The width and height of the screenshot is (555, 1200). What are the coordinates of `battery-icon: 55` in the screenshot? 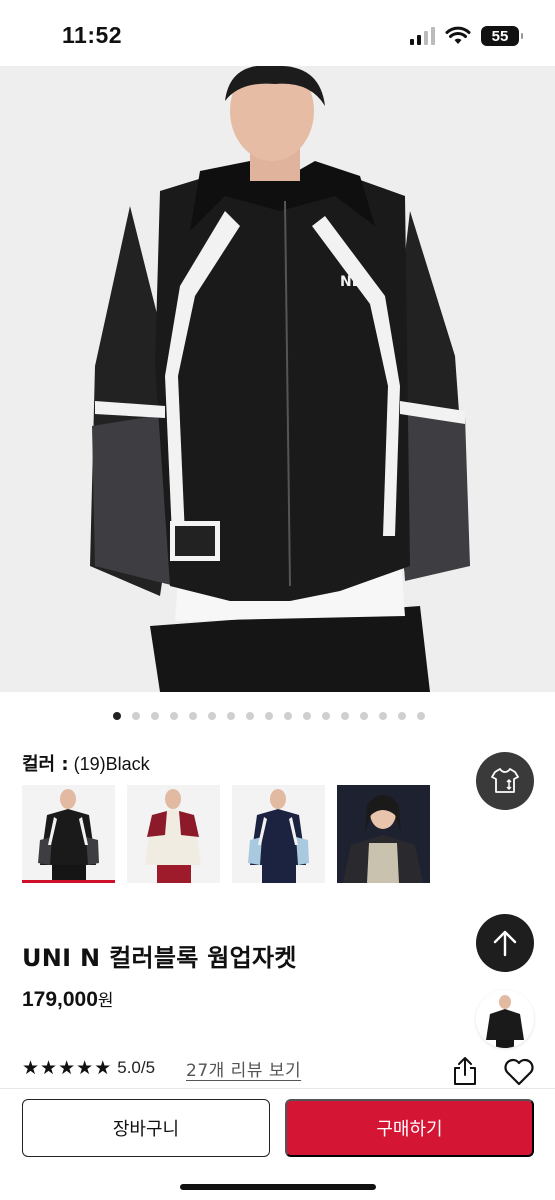 It's located at (502, 36).